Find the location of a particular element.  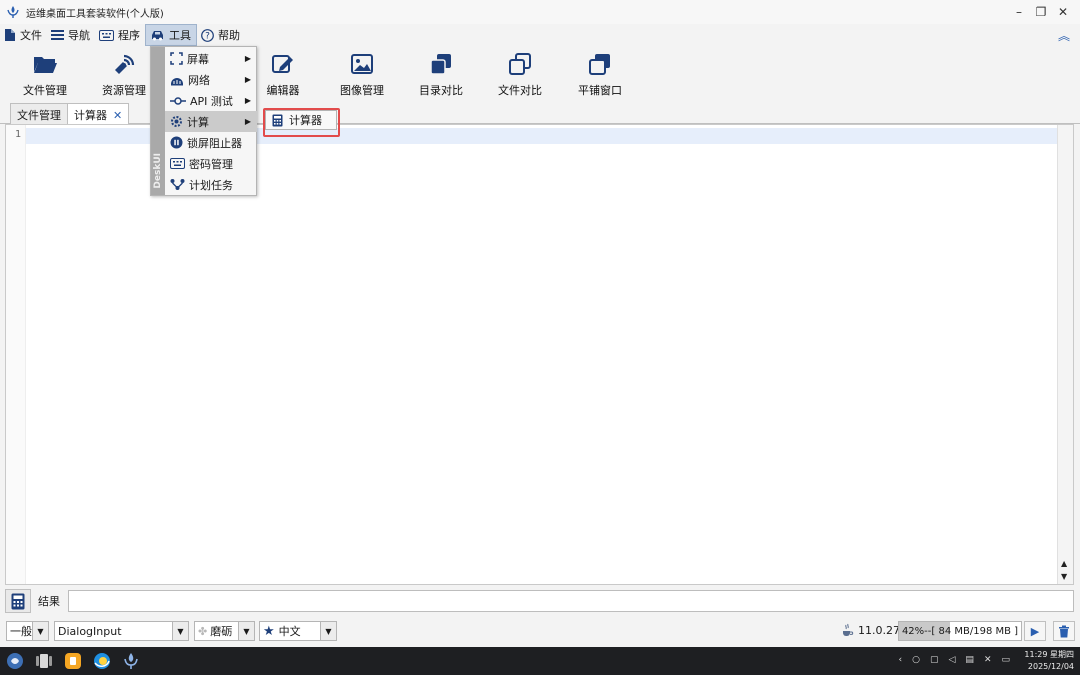

tab-calculator-label: 计算器 is located at coordinates (90, 115).